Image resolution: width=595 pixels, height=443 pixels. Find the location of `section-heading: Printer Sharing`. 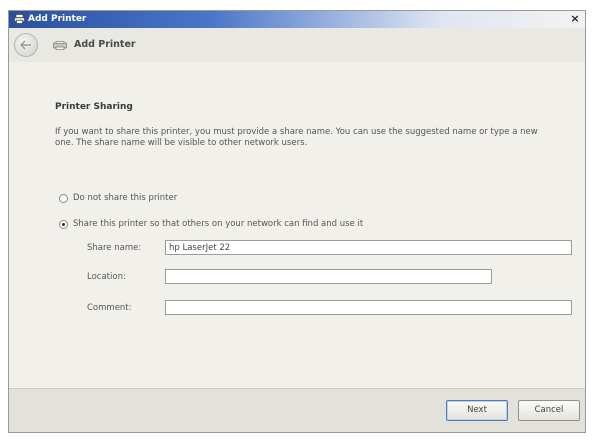

section-heading: Printer Sharing is located at coordinates (94, 107).